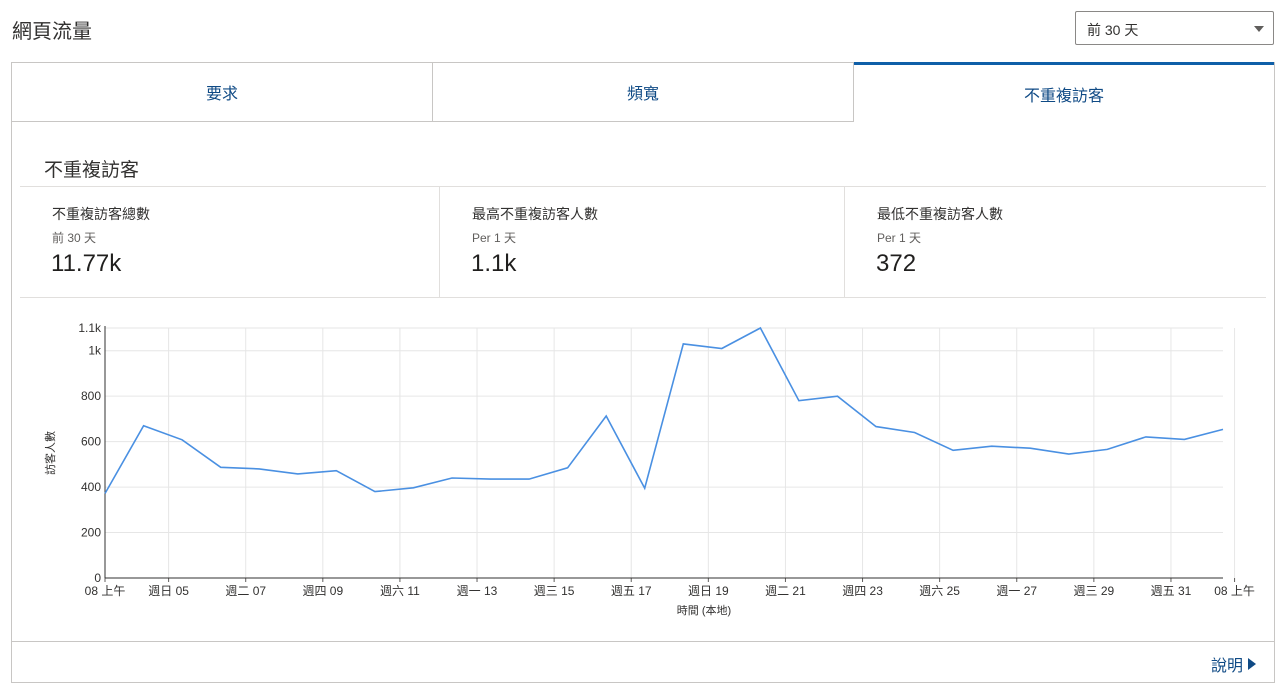  I want to click on section-title: 不重複訪客, so click(92, 170).